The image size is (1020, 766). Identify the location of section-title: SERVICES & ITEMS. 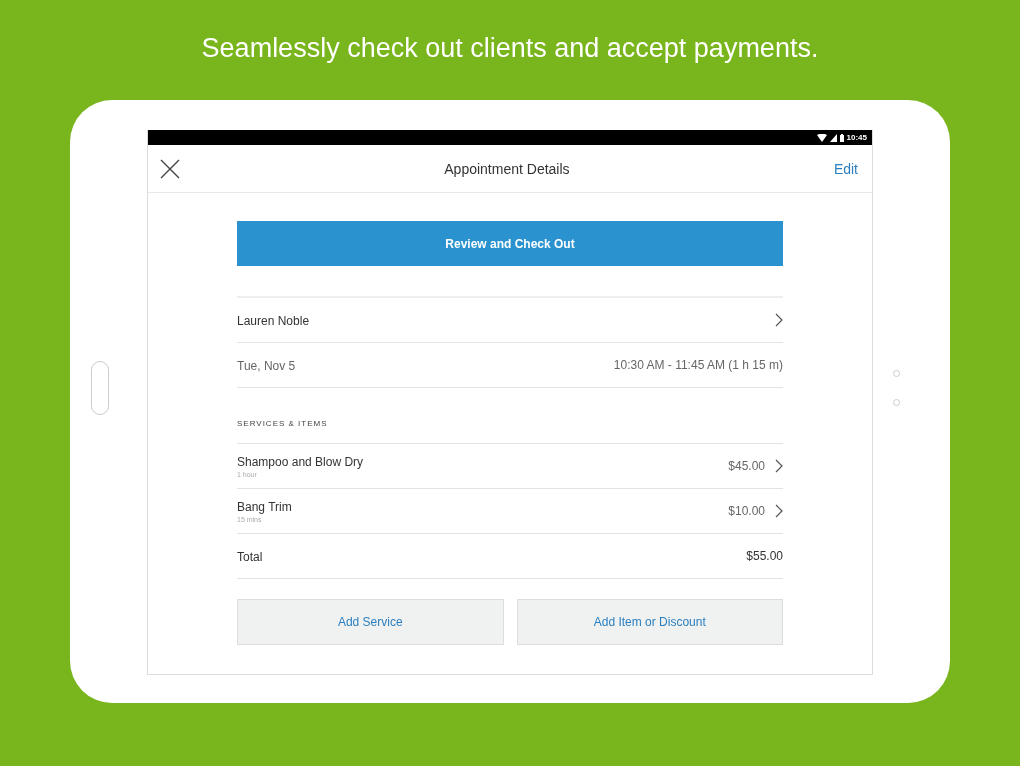
(282, 424).